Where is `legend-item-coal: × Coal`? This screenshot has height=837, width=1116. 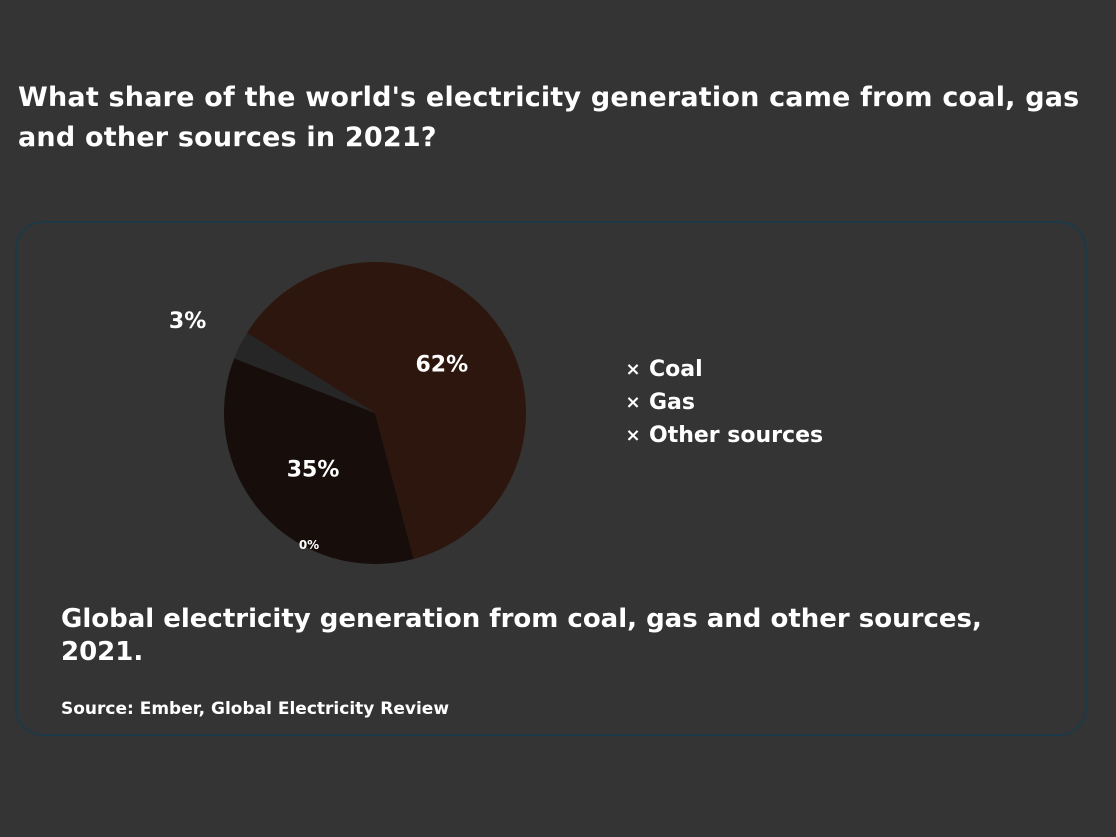 legend-item-coal: × Coal is located at coordinates (724, 369).